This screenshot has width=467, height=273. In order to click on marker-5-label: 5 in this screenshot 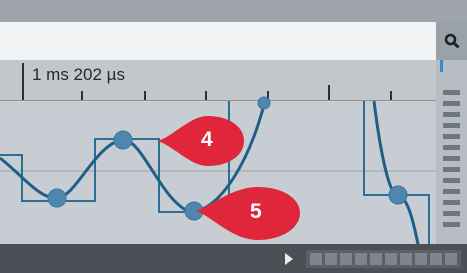, I will do `click(256, 211)`.